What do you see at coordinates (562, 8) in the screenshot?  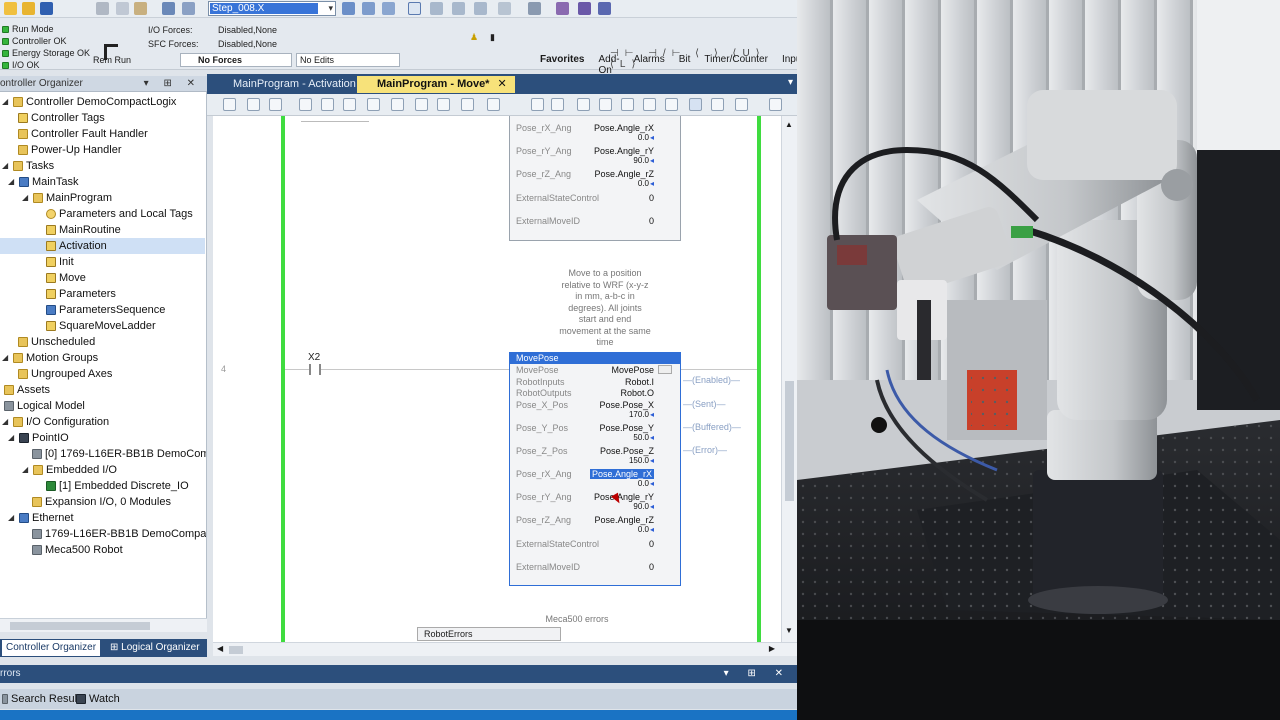 I see `properties-icon` at bounding box center [562, 8].